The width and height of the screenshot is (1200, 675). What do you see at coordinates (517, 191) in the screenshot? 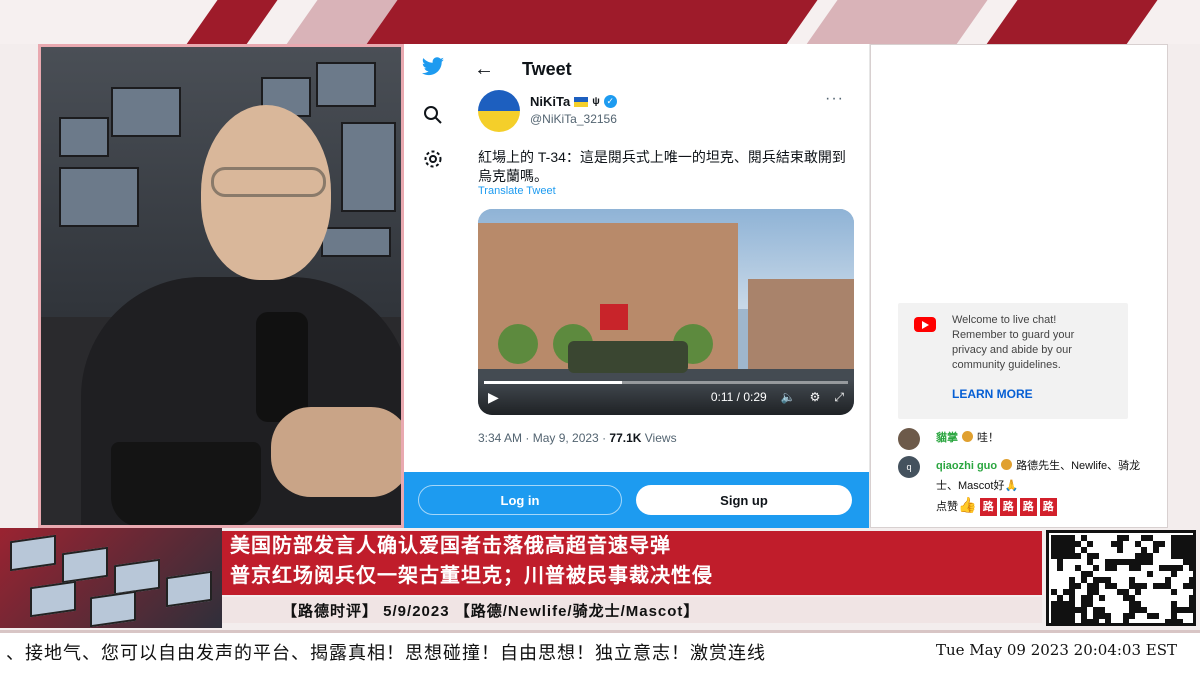
I see `translate-tweet-link: Translate Tweet` at bounding box center [517, 191].